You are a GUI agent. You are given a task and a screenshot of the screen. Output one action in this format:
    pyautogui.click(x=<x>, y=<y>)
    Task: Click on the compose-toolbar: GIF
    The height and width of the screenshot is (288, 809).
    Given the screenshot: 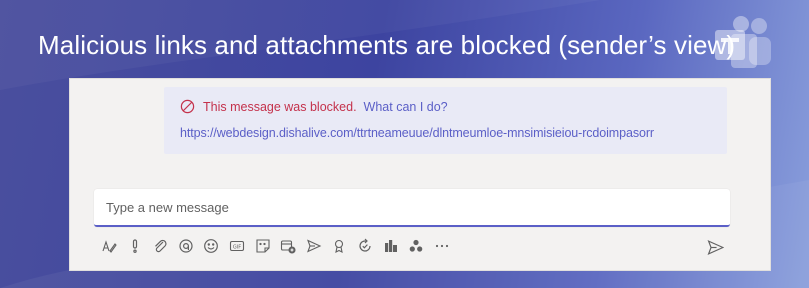 What is the action you would take?
    pyautogui.click(x=277, y=246)
    